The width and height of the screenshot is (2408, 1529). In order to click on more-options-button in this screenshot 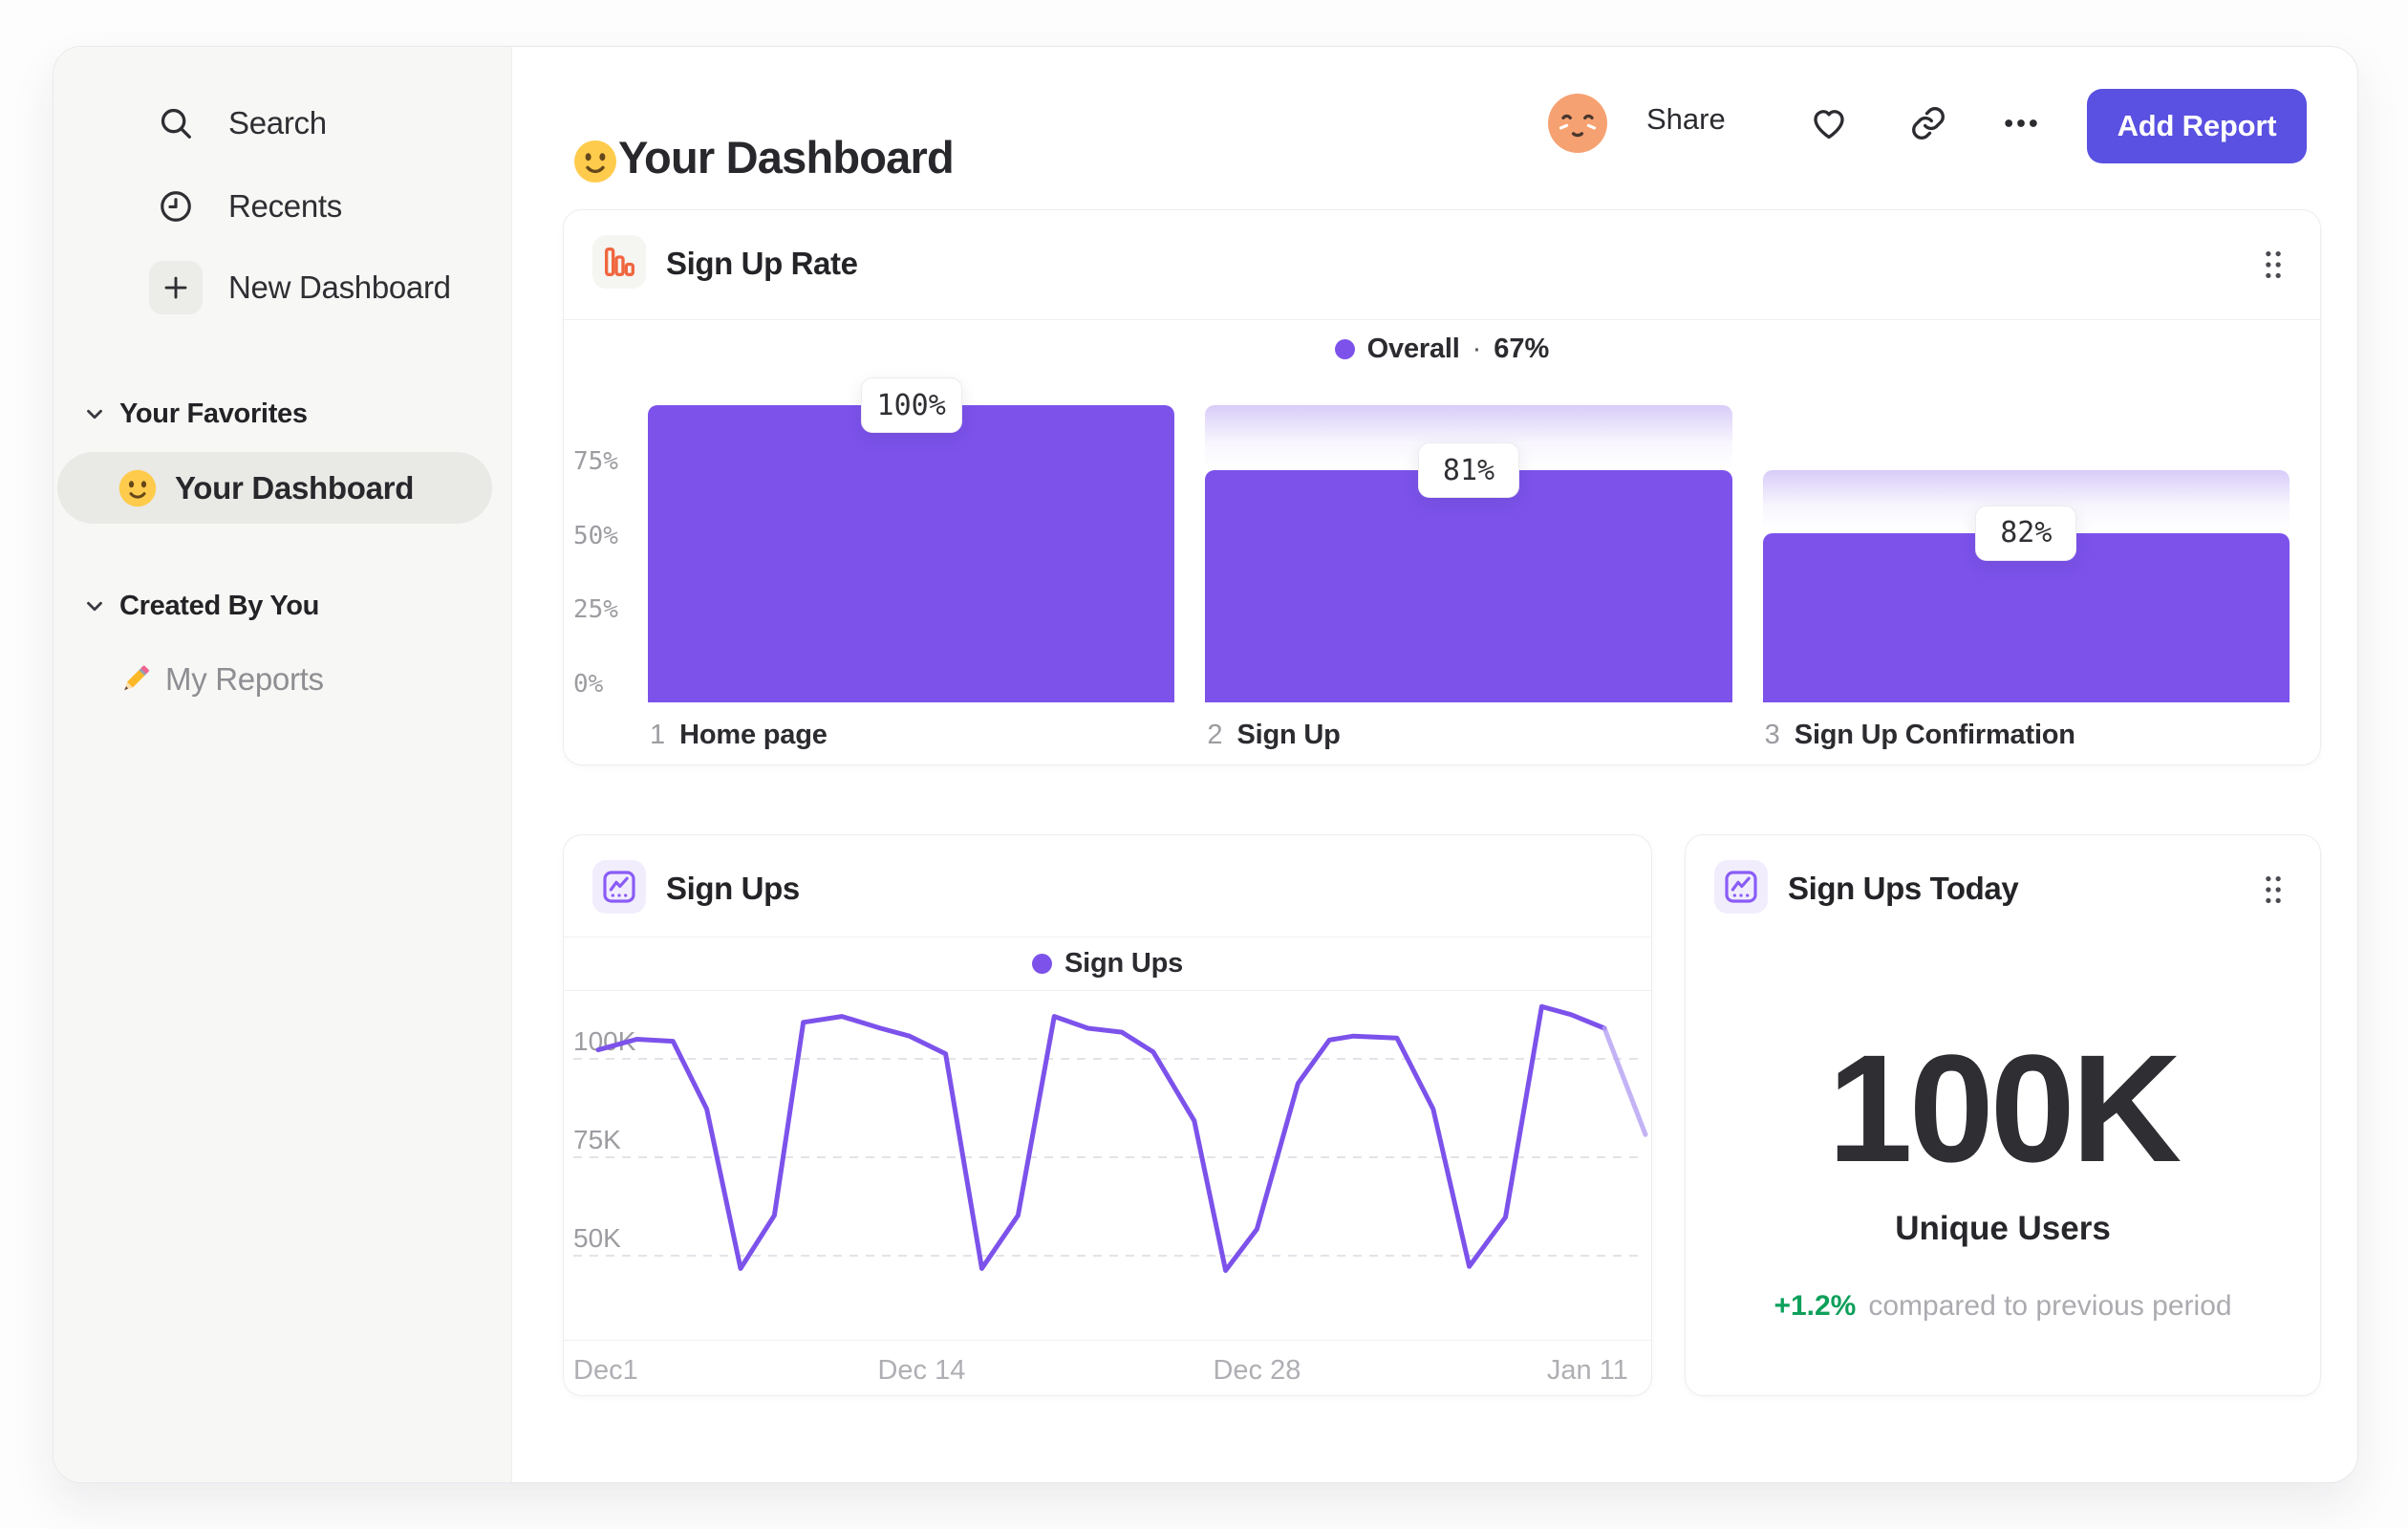, I will do `click(2021, 123)`.